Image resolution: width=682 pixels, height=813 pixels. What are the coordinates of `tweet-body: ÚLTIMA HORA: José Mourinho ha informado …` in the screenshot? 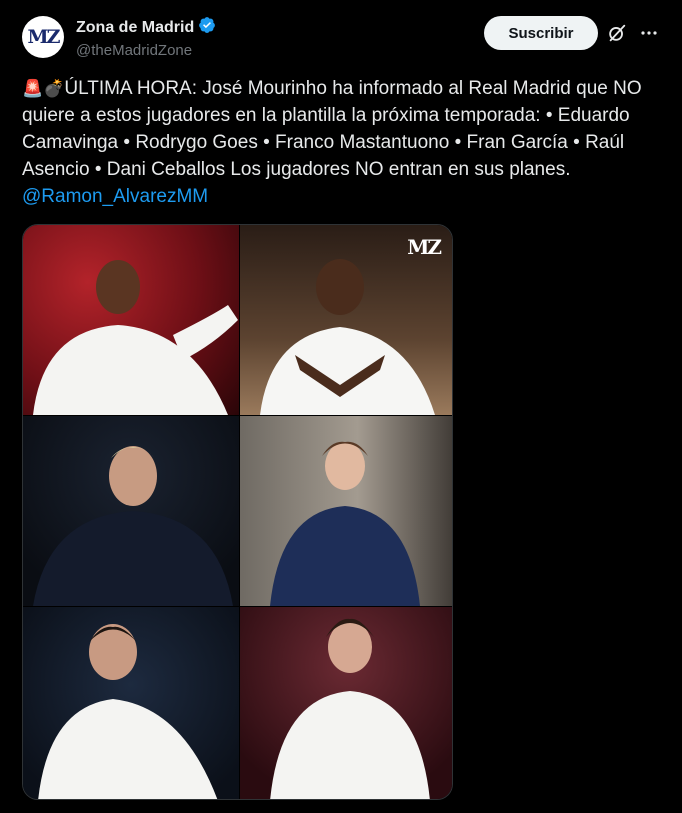 It's located at (332, 129).